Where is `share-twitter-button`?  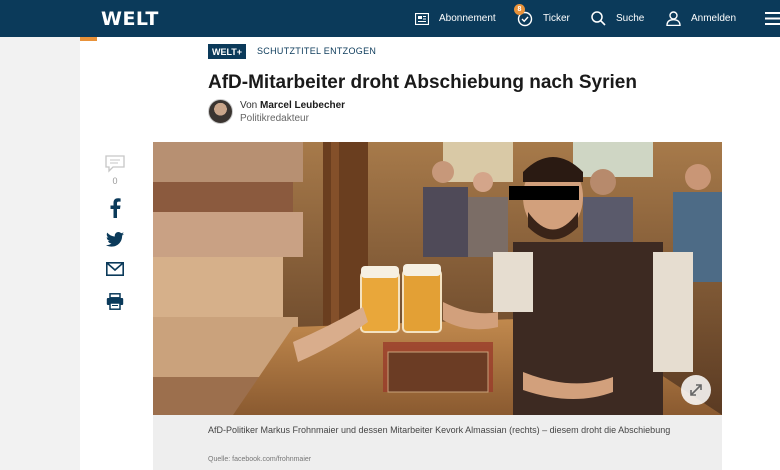 share-twitter-button is located at coordinates (115, 239).